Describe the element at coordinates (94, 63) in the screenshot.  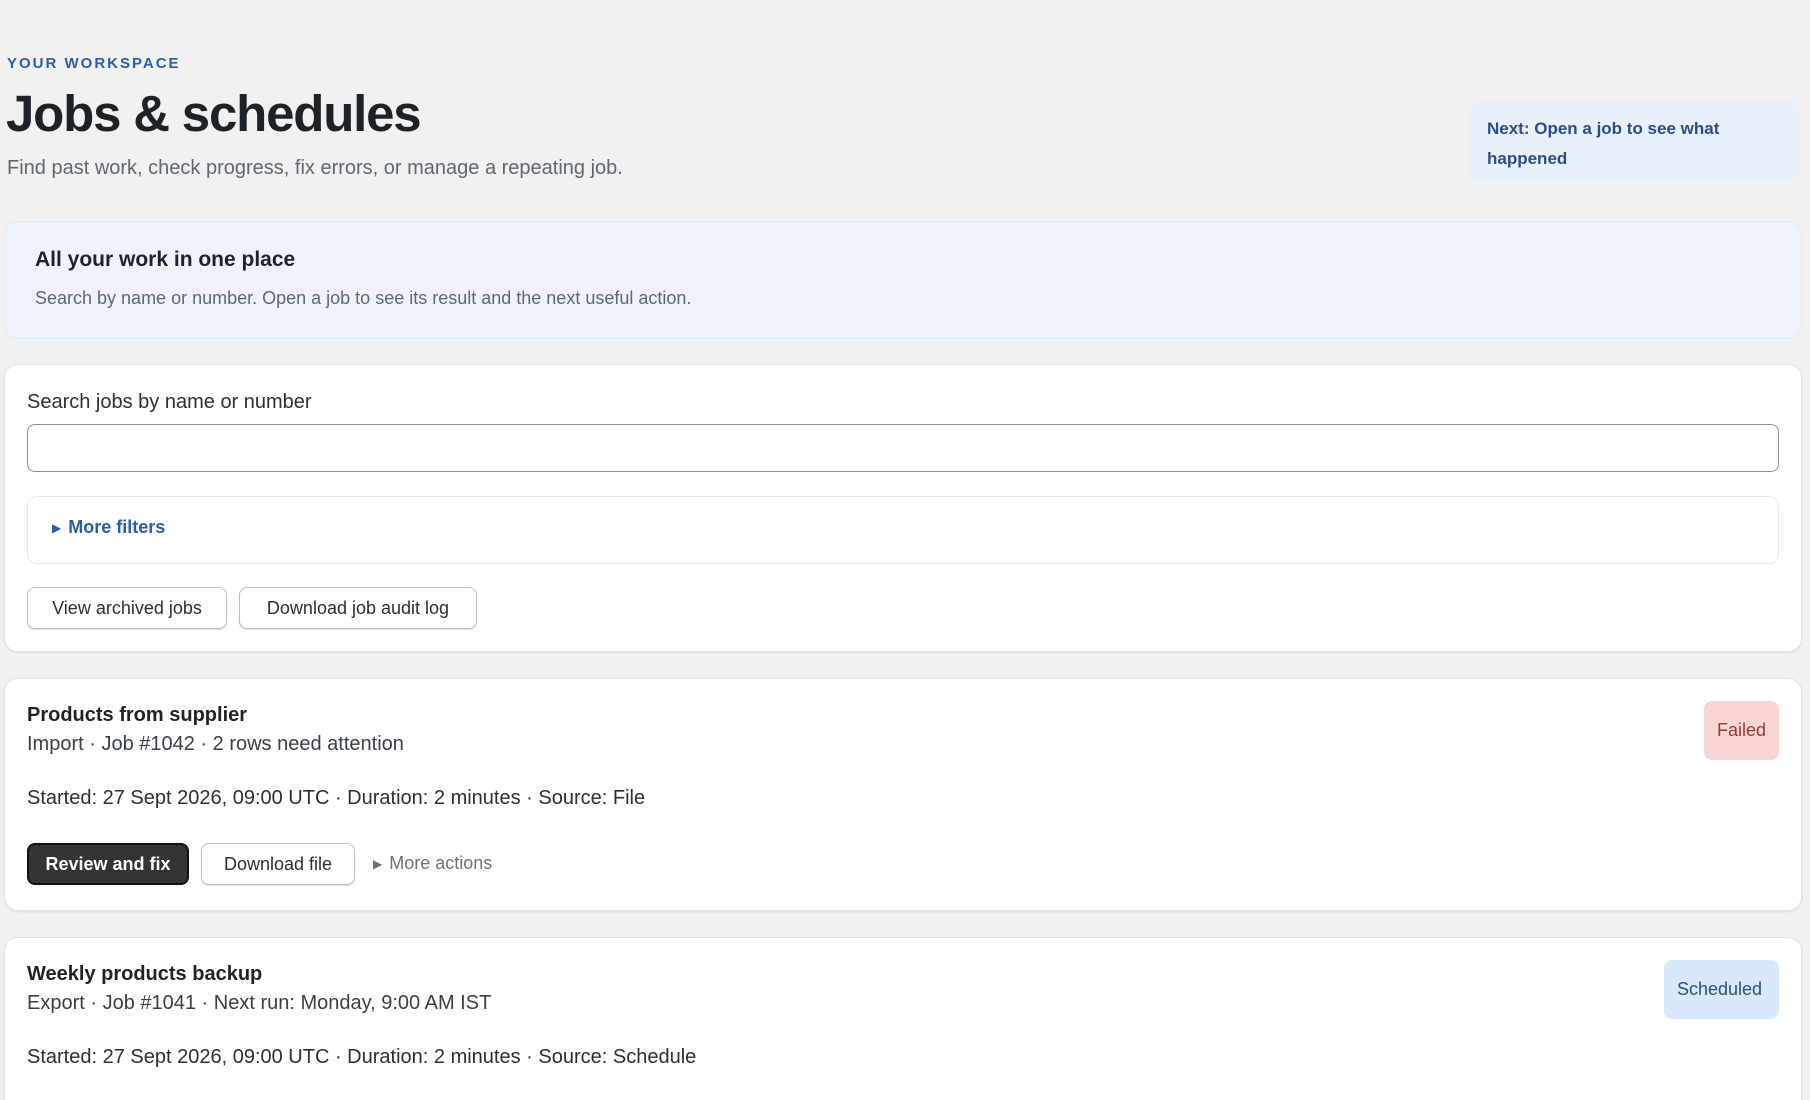
I see `workspace-eyebrow: YOUR WORKSPACE` at that location.